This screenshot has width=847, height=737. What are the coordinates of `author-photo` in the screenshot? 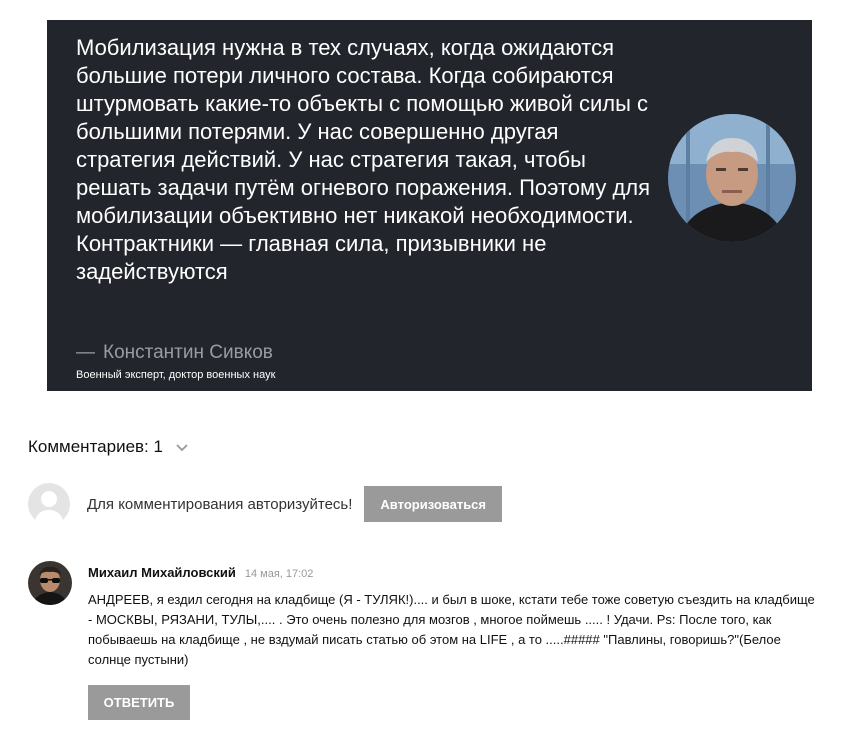 It's located at (732, 178).